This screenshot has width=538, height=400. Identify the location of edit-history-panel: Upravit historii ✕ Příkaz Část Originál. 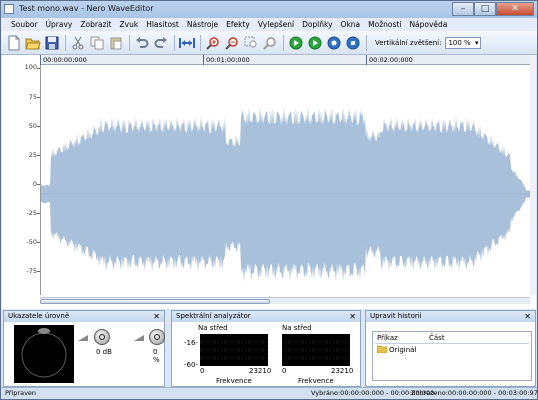
(450, 348).